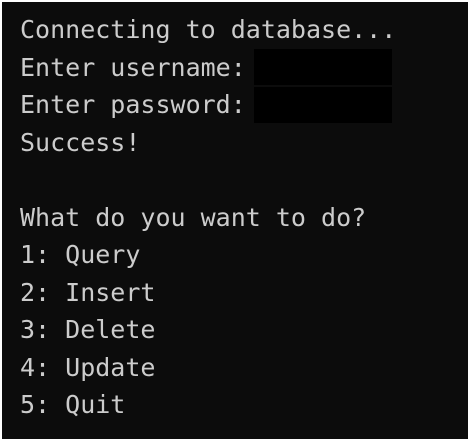 This screenshot has width=470, height=441. Describe the element at coordinates (73, 404) in the screenshot. I see `menu-option-text: 5: Quit` at that location.